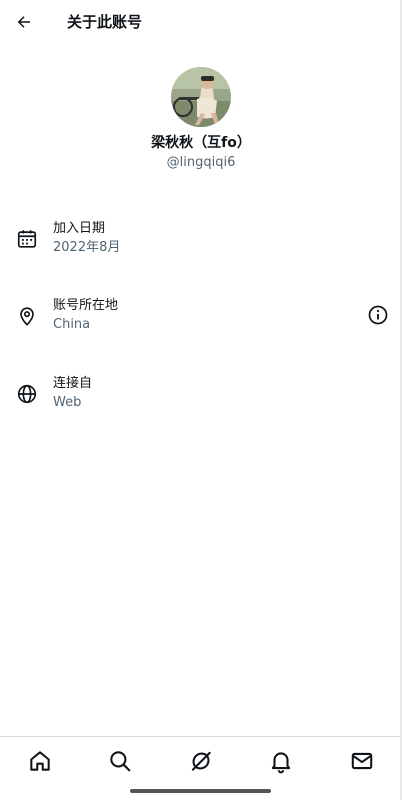 Image resolution: width=402 pixels, height=800 pixels. What do you see at coordinates (200, 240) in the screenshot?
I see `info-row-join-date: 加入日期 2022年8月` at bounding box center [200, 240].